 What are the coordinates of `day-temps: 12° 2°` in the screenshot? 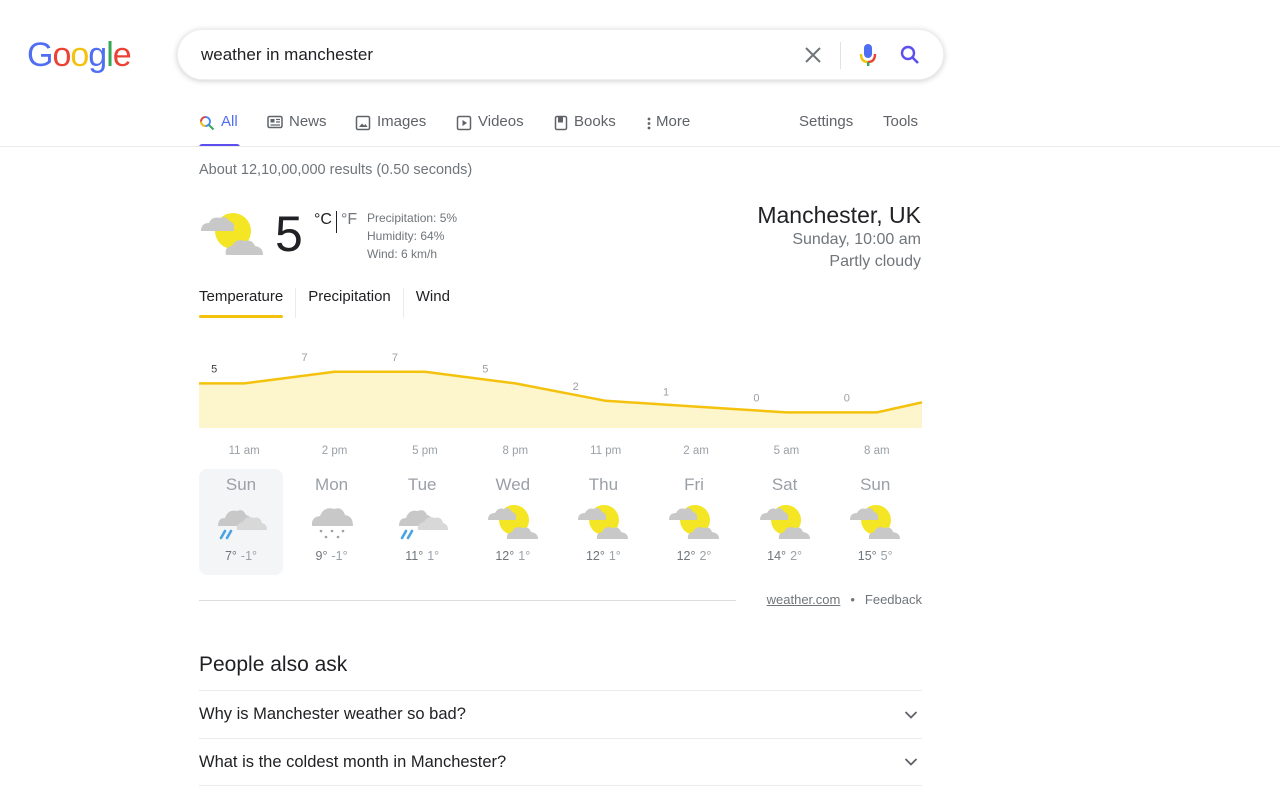 It's located at (694, 556).